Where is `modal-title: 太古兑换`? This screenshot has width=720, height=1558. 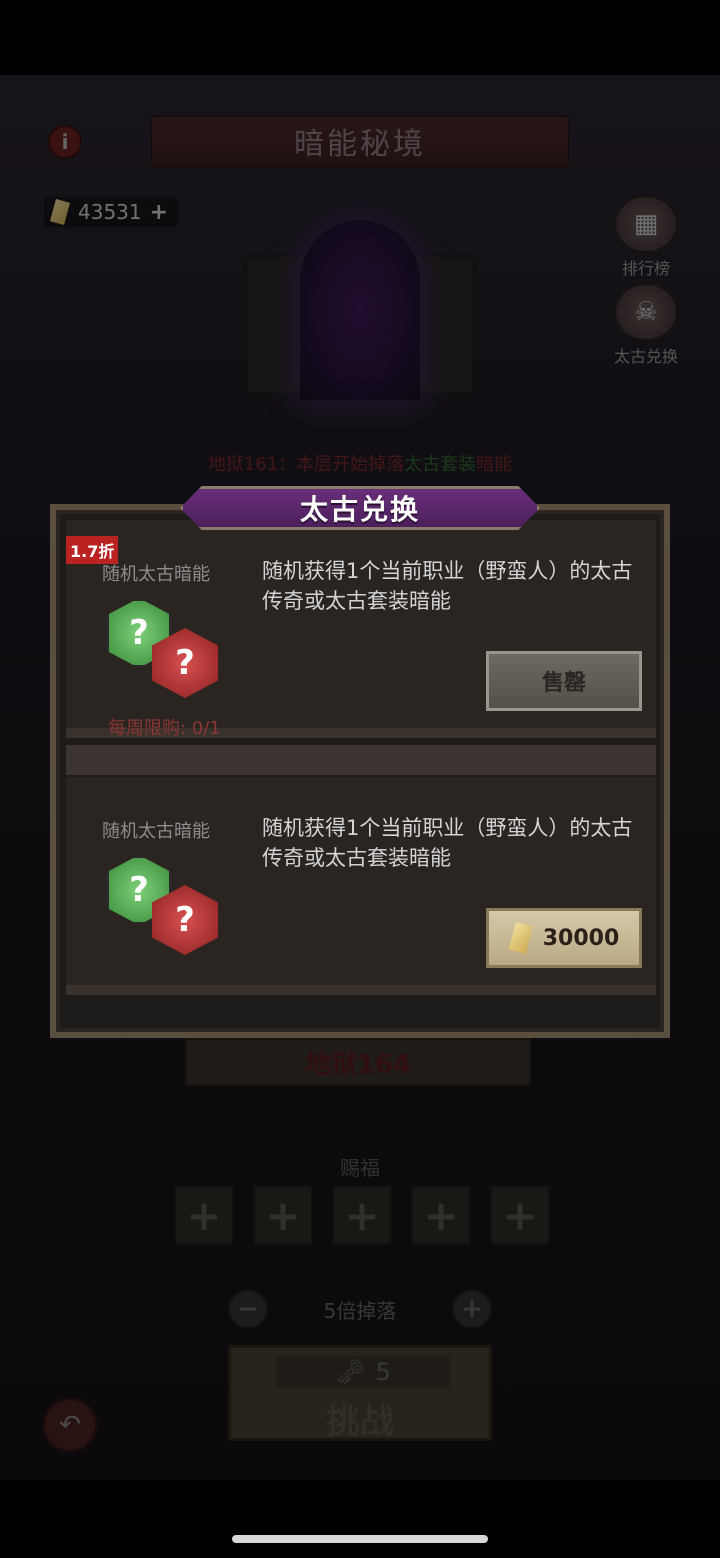 modal-title: 太古兑换 is located at coordinates (359, 509).